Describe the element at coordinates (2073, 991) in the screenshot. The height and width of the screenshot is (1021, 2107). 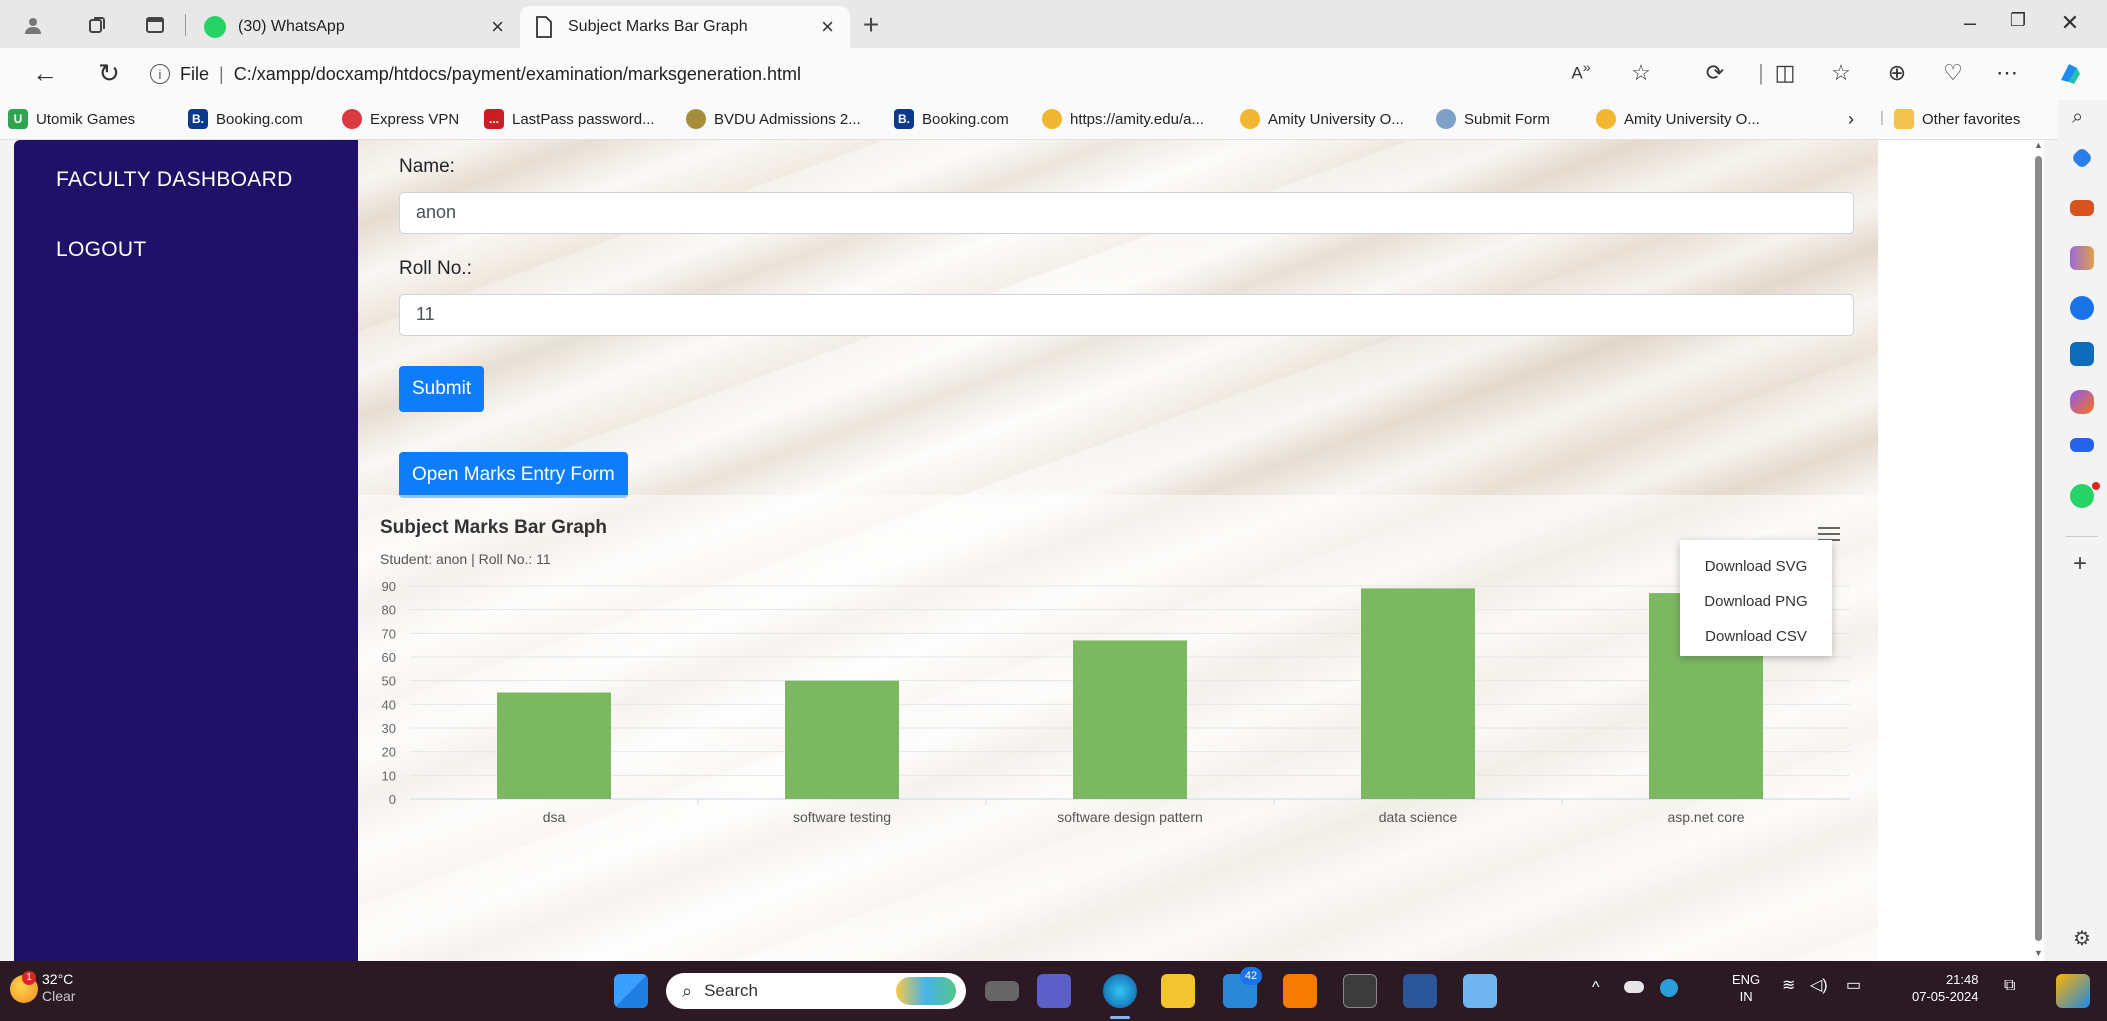
I see `copilot-taskbar-icon` at that location.